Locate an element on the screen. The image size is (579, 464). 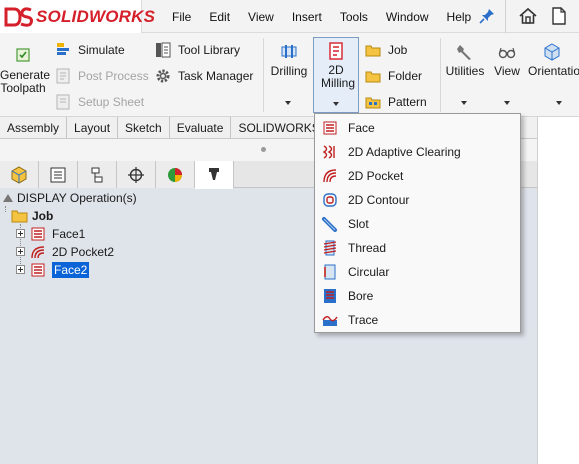
home-icon is located at coordinates (528, 16).